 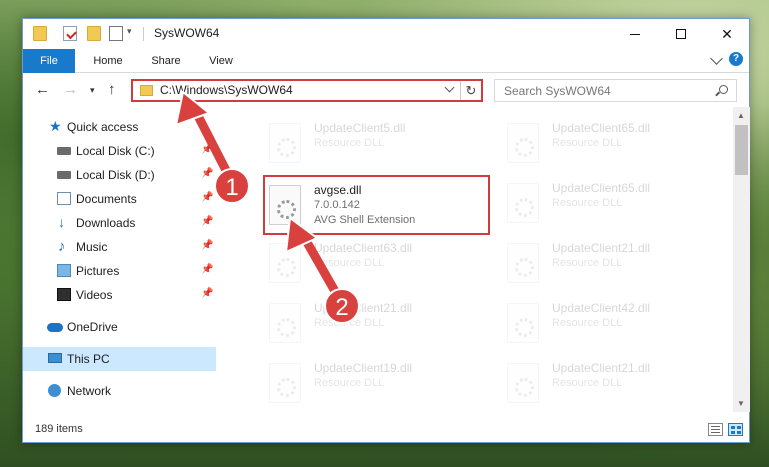 What do you see at coordinates (741, 403) in the screenshot?
I see `scroll-down-icon: ▼` at bounding box center [741, 403].